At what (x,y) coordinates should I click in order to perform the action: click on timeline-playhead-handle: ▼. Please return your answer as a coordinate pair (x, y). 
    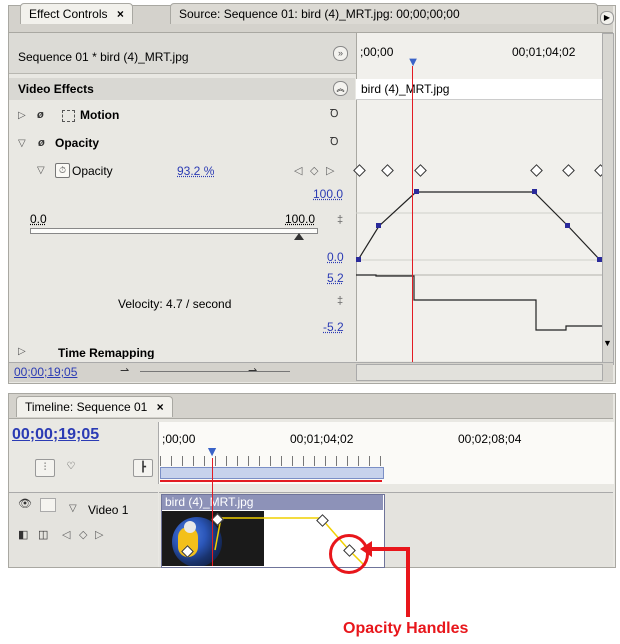
    Looking at the image, I should click on (212, 451).